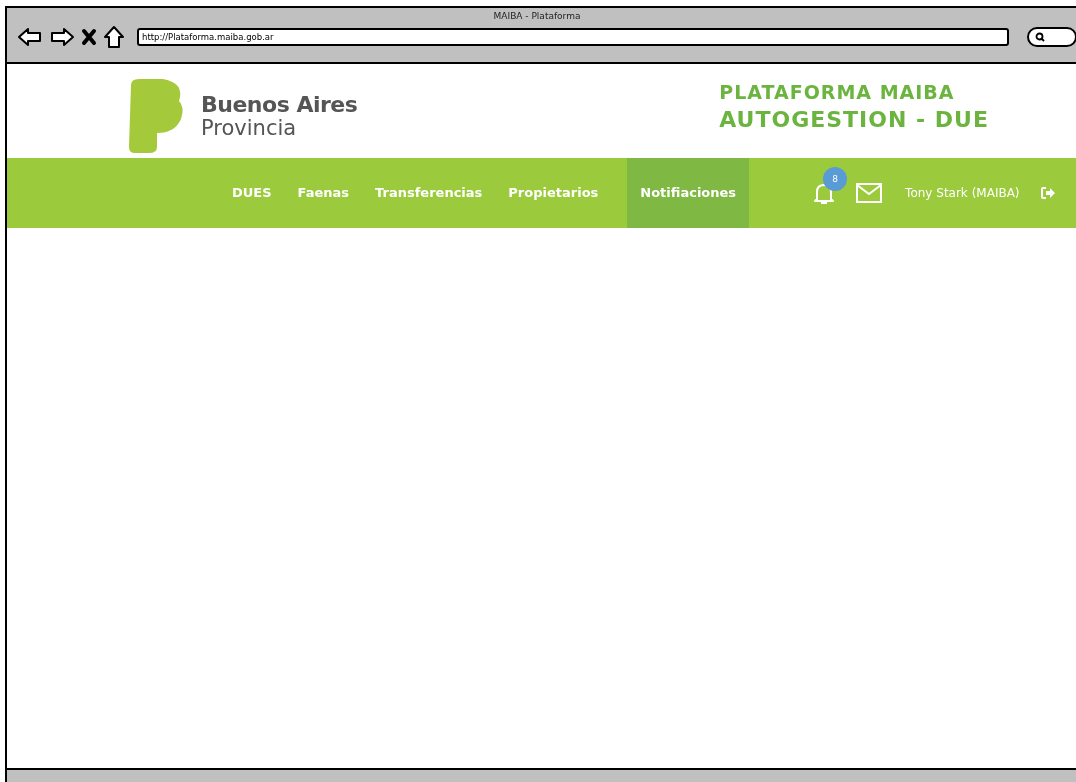 Image resolution: width=1076 pixels, height=782 pixels. I want to click on brand-name: Buenos Aires, so click(279, 105).